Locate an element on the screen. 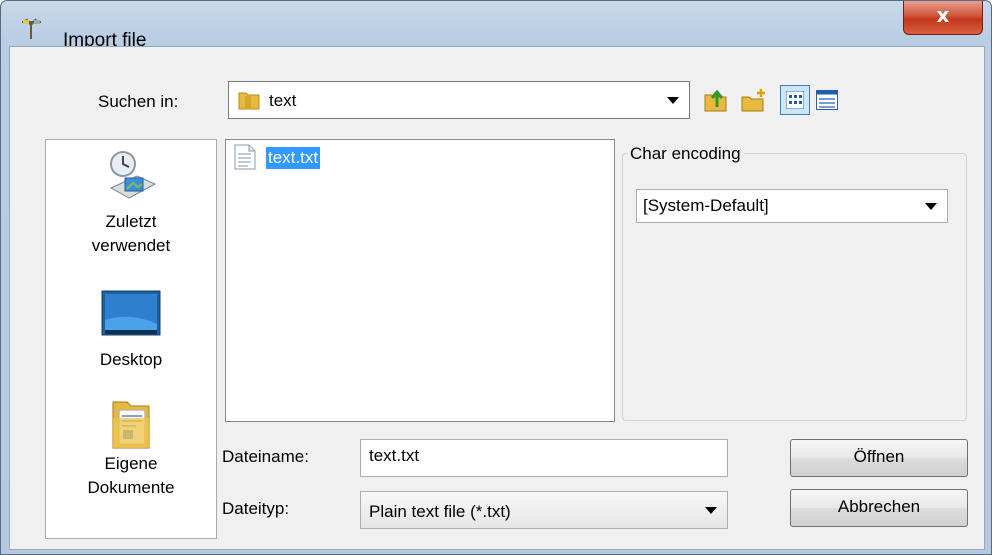 This screenshot has height=555, width=992. places-item-documents: Eigene Dokumente is located at coordinates (131, 449).